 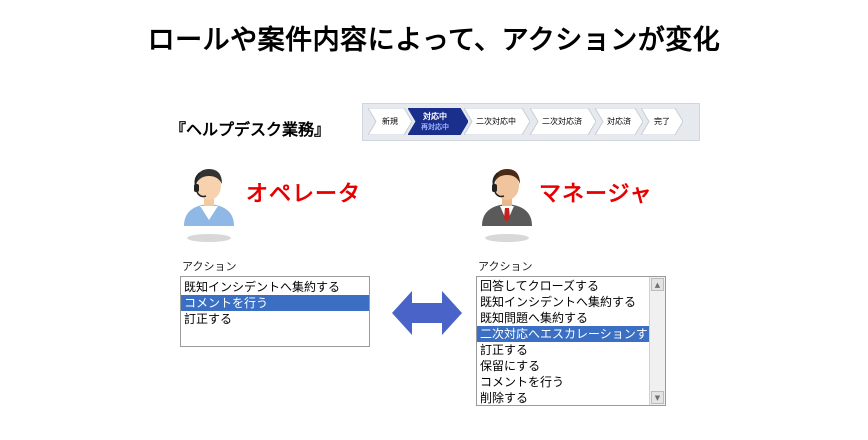 What do you see at coordinates (209, 266) in the screenshot?
I see `operator-action-label: アクション` at bounding box center [209, 266].